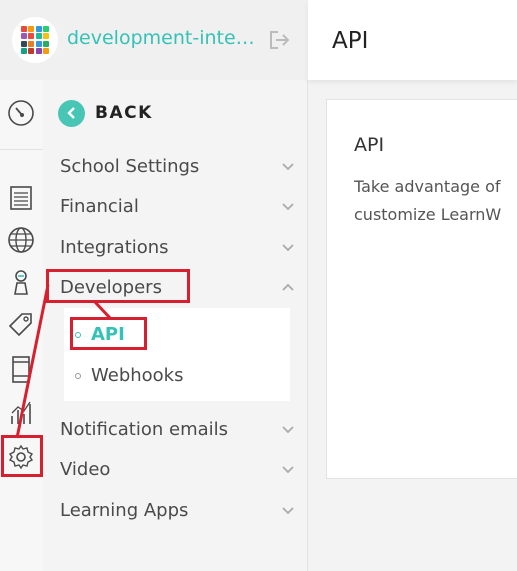  What do you see at coordinates (144, 429) in the screenshot?
I see `nav-item-label: Notification emails` at bounding box center [144, 429].